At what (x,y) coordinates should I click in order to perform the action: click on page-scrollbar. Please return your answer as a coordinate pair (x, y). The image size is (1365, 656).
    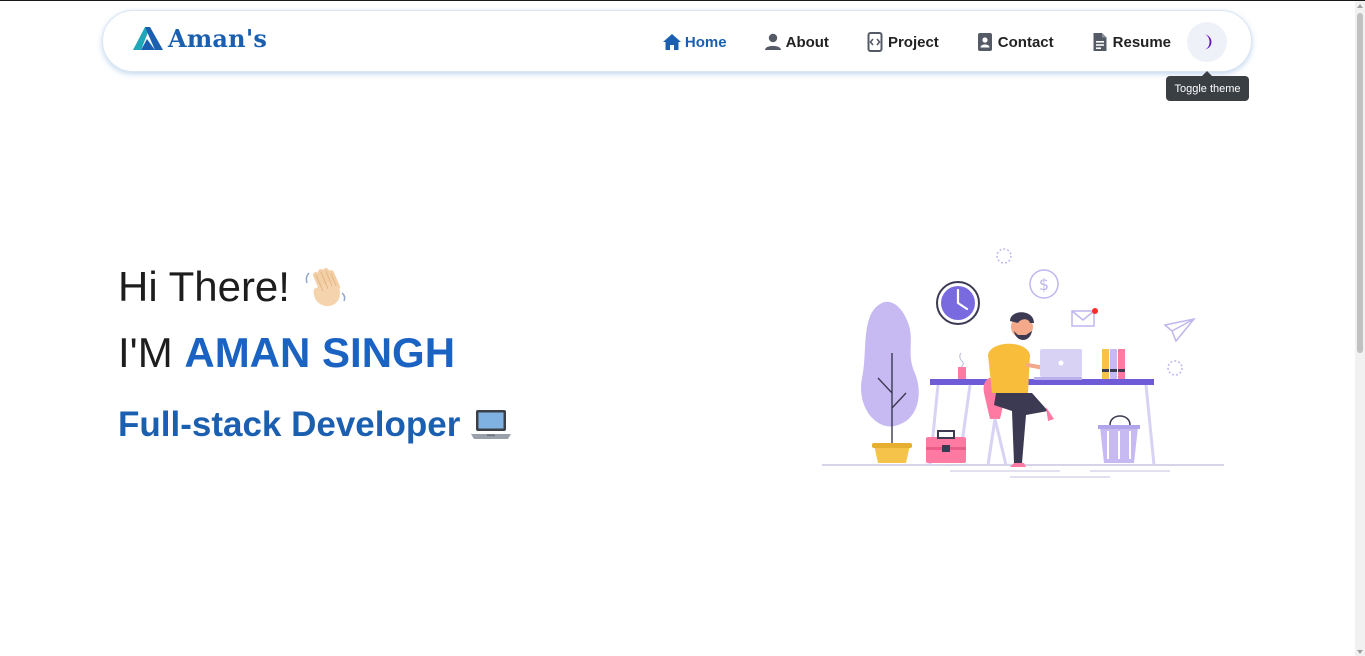
    Looking at the image, I should click on (1360, 328).